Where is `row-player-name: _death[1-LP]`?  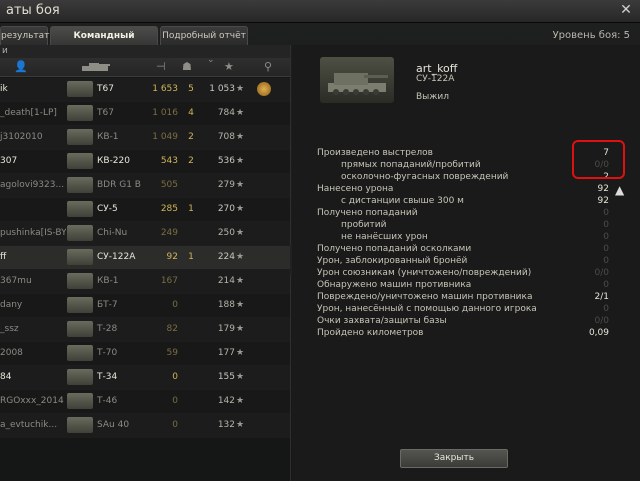 row-player-name: _death[1-LP] is located at coordinates (28, 113).